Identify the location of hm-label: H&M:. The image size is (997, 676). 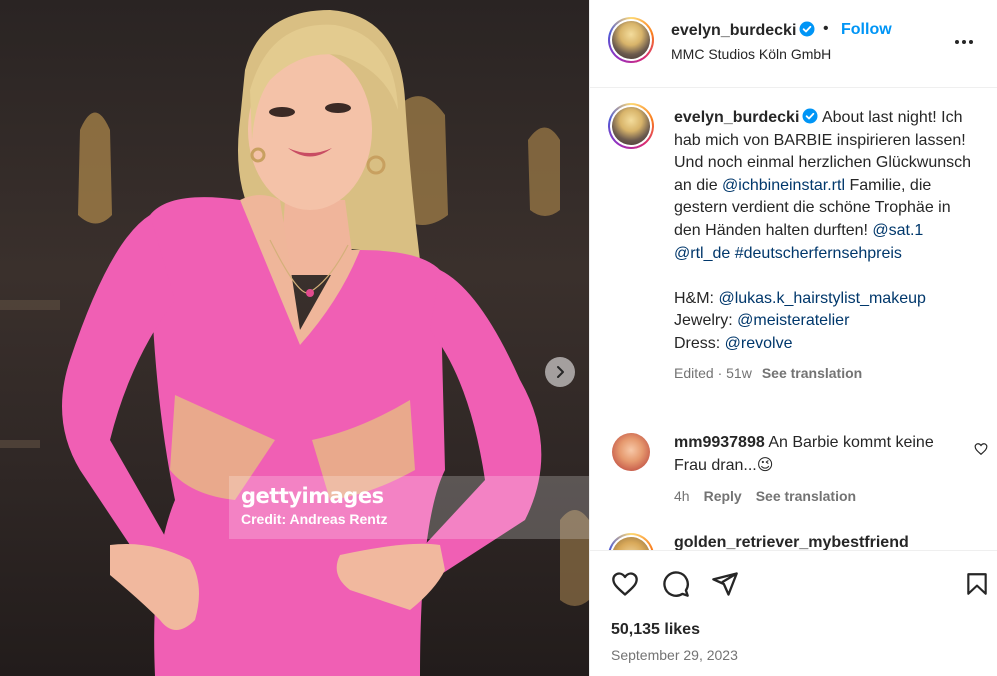
(696, 298).